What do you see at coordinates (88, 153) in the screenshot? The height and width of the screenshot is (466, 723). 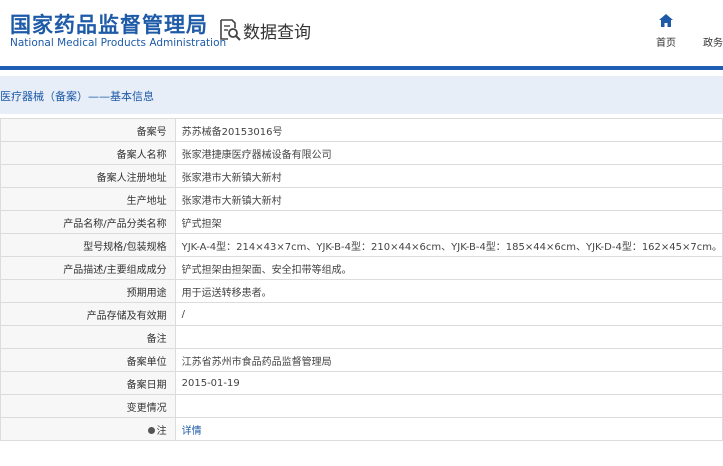 I see `field-label: 备案人名称` at bounding box center [88, 153].